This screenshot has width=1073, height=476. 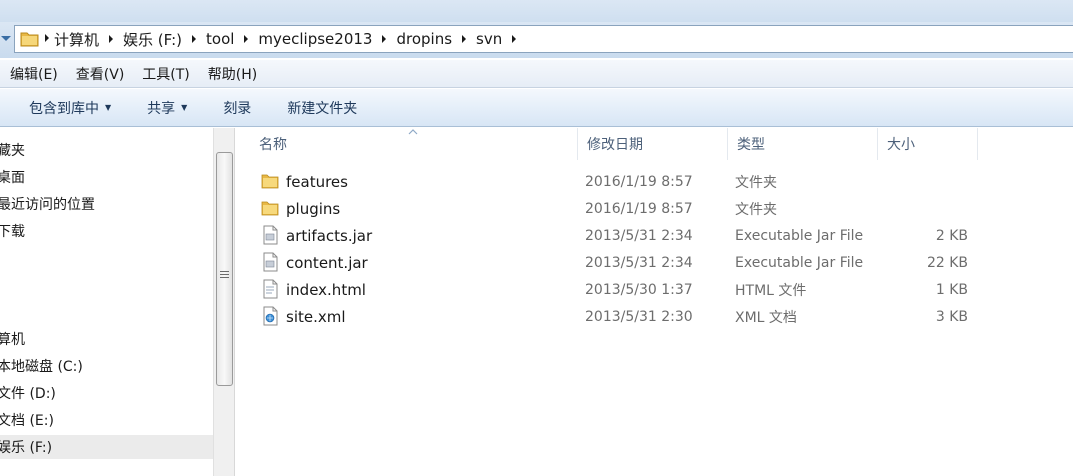 What do you see at coordinates (536, 74) in the screenshot?
I see `menu-bar: 编辑(E) 查看(V) 工具(T) 帮助(H)` at bounding box center [536, 74].